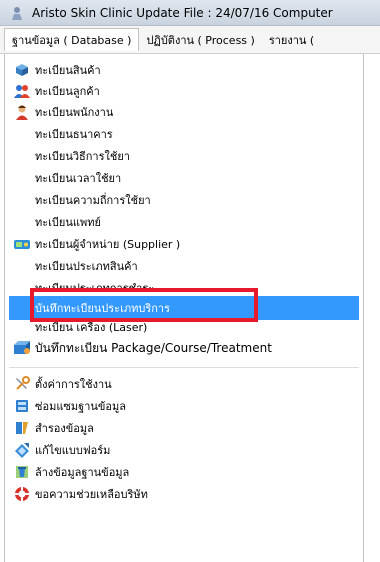 This screenshot has width=380, height=562. Describe the element at coordinates (91, 494) in the screenshot. I see `menu-item-label: ขอความช่วยเหลือบริษัท` at that location.